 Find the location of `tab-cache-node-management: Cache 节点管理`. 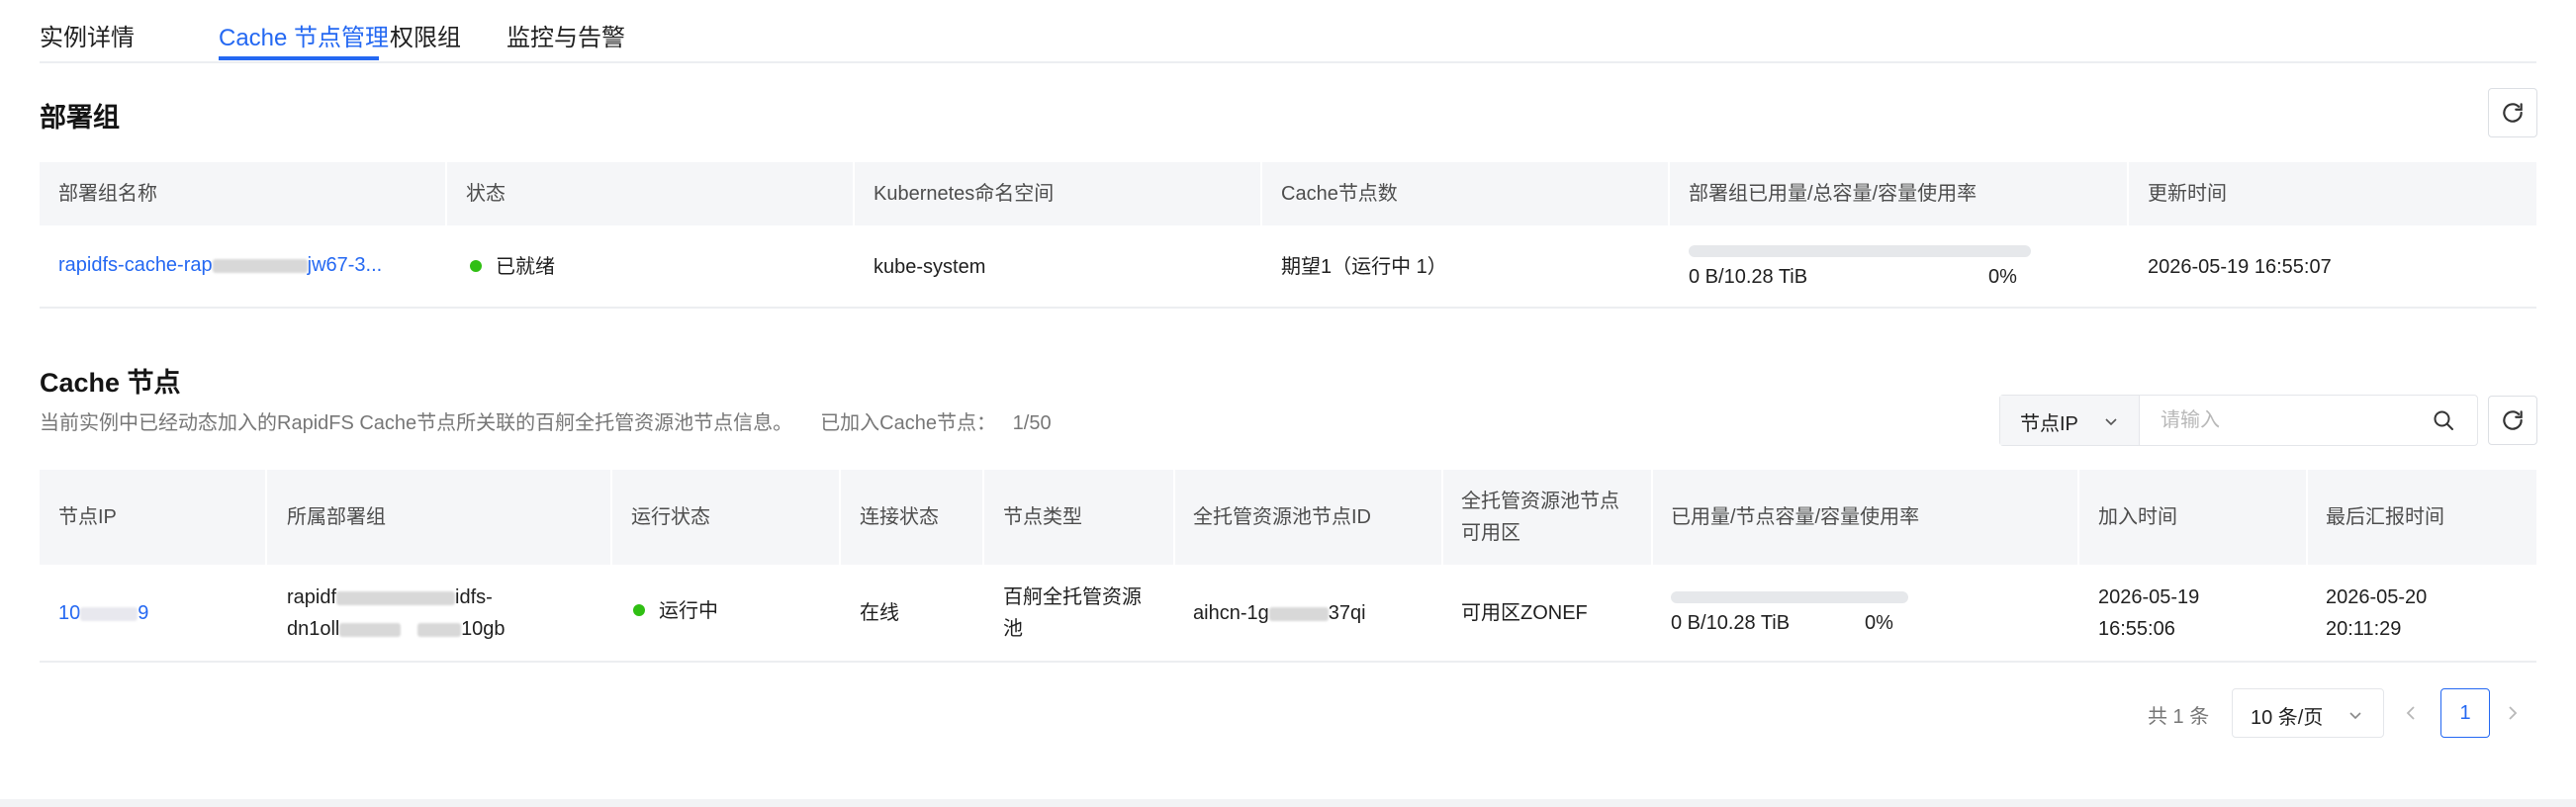

tab-cache-node-management: Cache 节点管理 is located at coordinates (304, 35).